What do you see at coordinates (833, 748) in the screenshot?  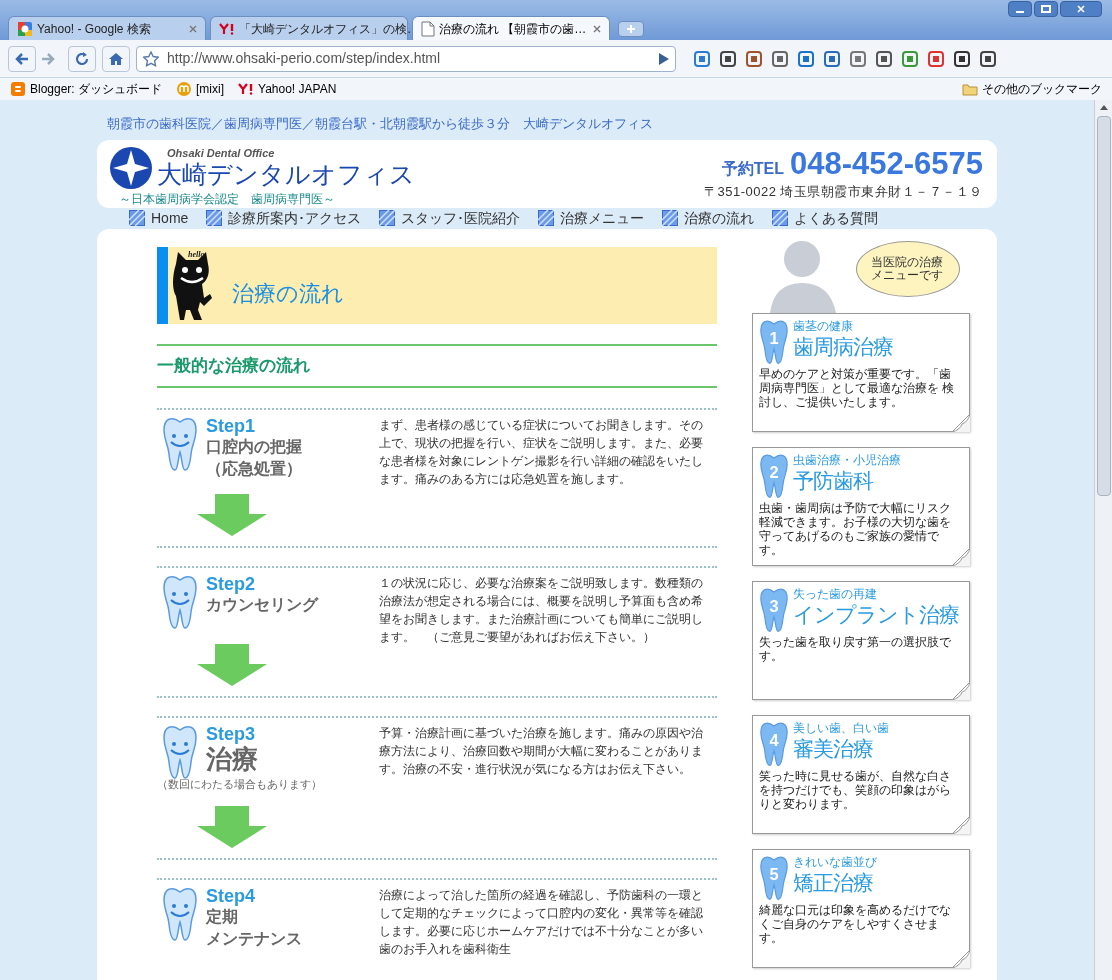 I see `menu-title: 審美治療` at bounding box center [833, 748].